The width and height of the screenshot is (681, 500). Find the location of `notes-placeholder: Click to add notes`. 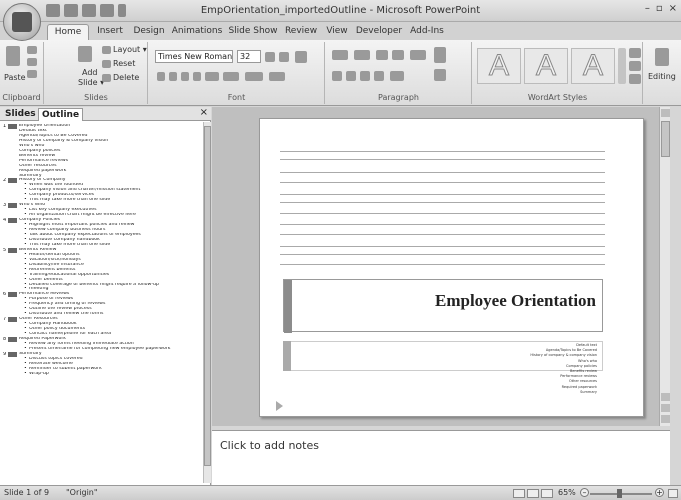

notes-placeholder: Click to add notes is located at coordinates (269, 445).